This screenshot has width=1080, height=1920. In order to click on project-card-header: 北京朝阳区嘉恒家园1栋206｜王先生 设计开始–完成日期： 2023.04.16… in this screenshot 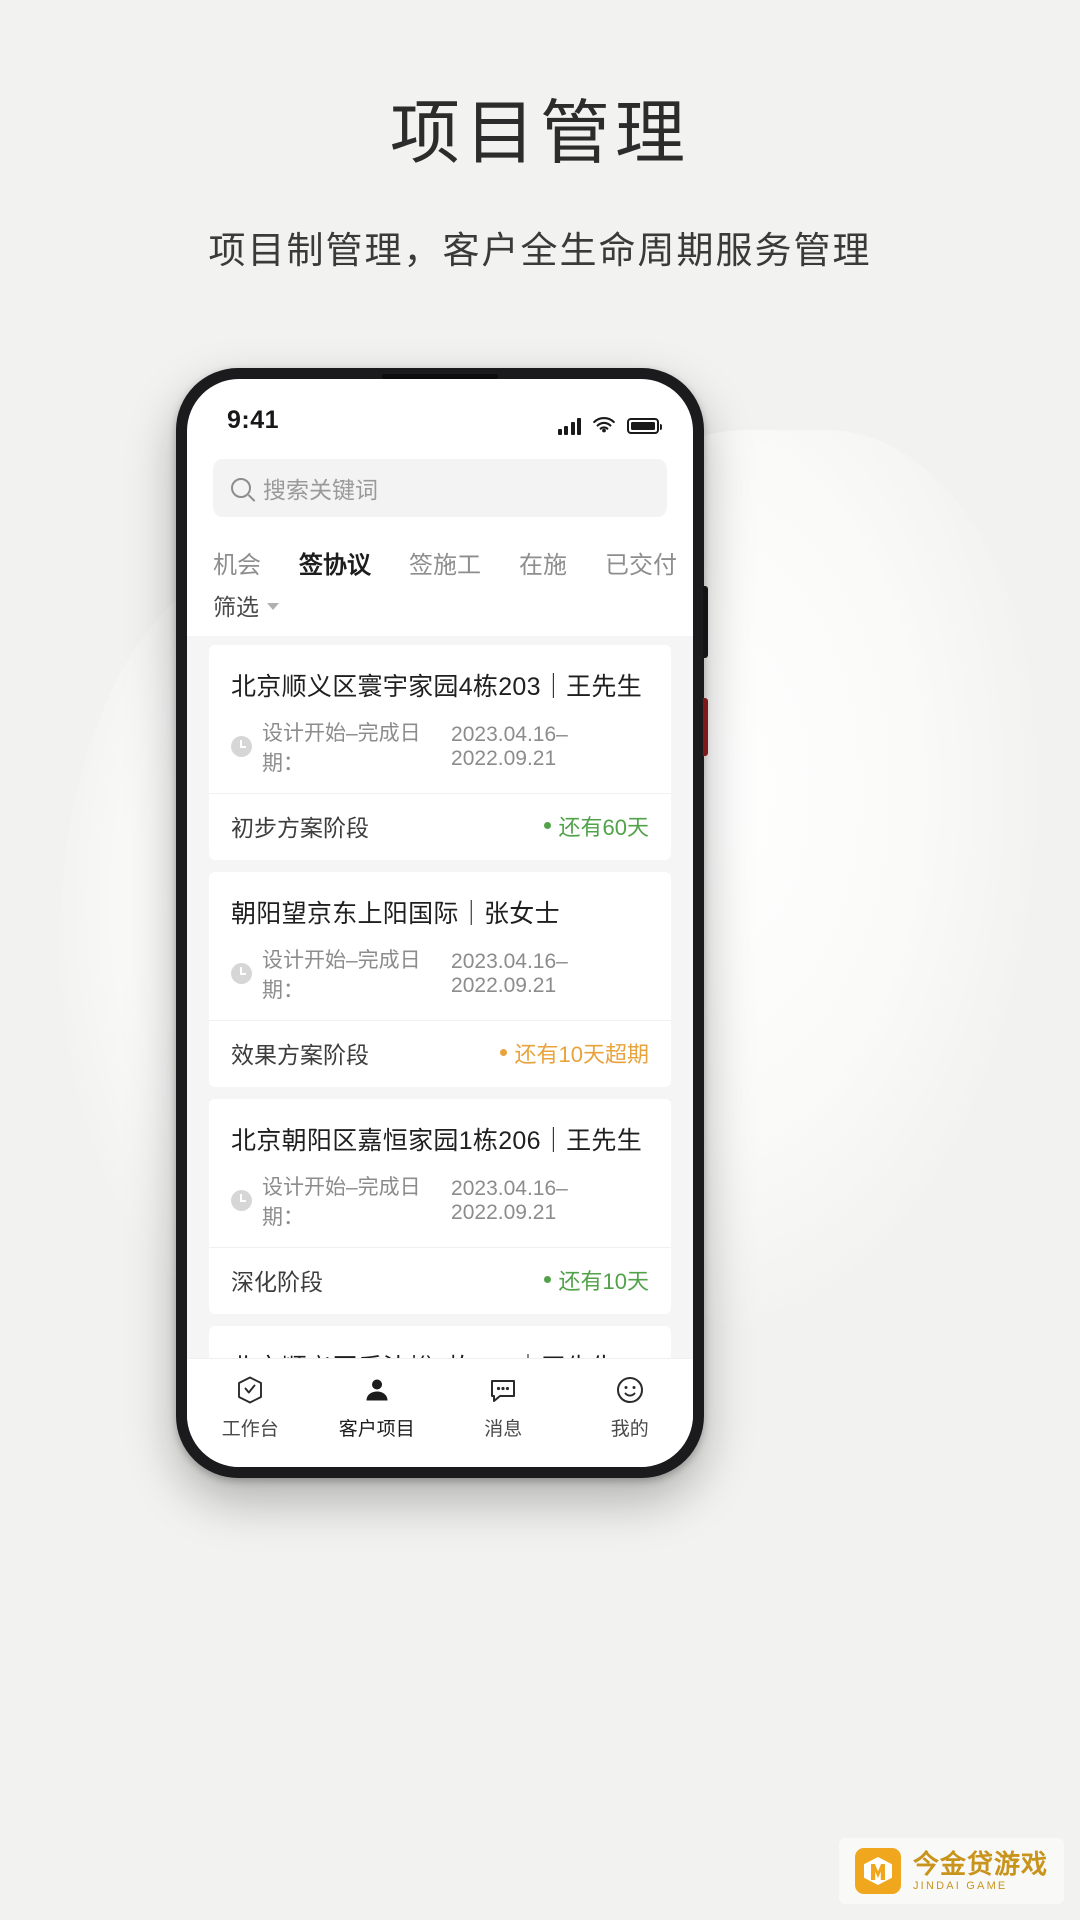, I will do `click(440, 1173)`.